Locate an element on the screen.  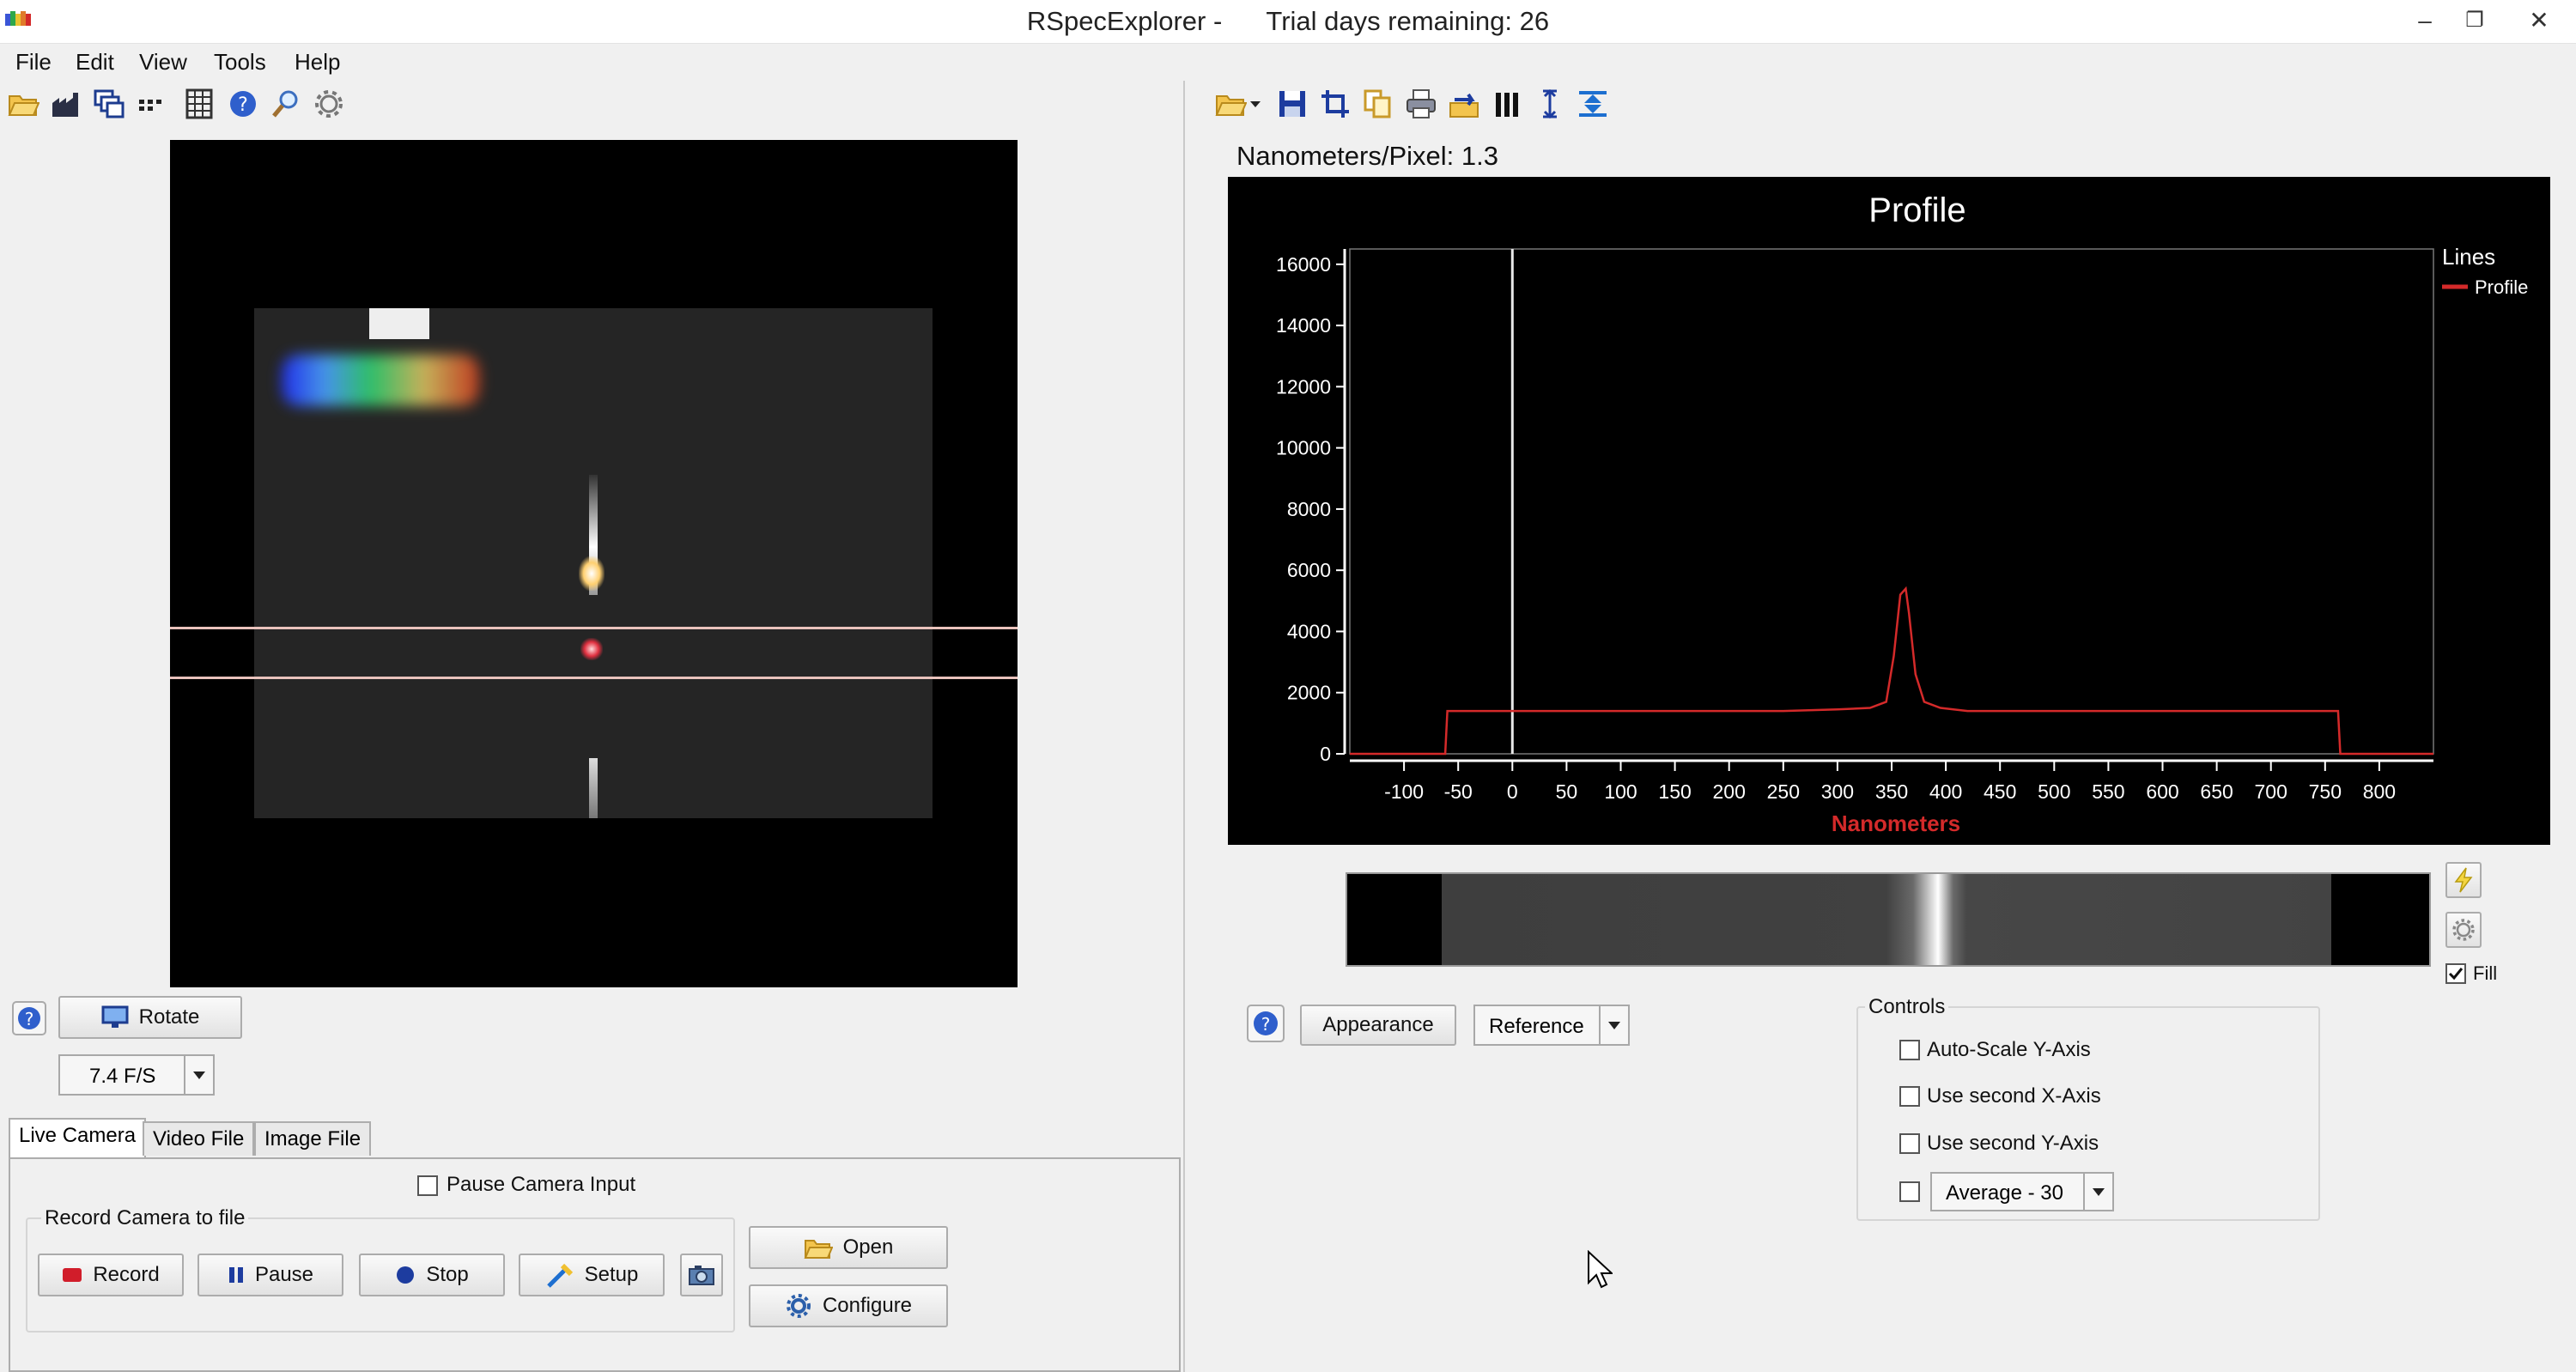
copy-windows-icon is located at coordinates (109, 104).